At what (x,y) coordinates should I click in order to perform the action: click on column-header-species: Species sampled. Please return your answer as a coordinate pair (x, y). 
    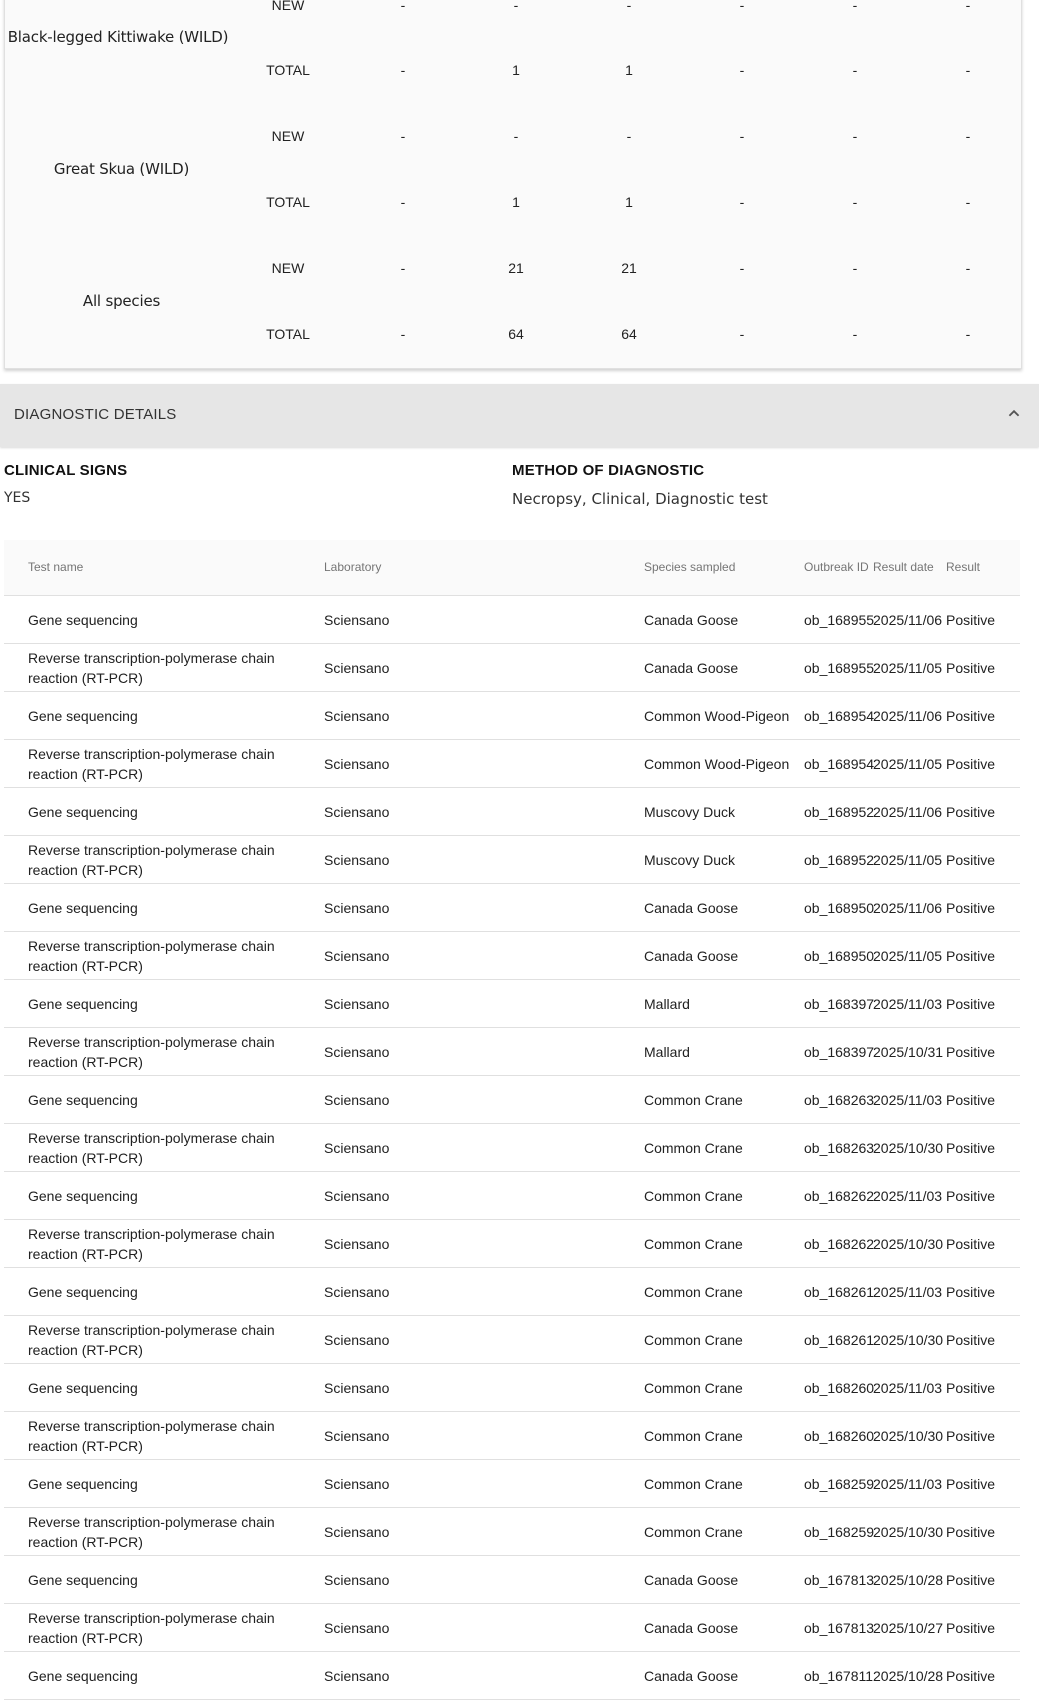
    Looking at the image, I should click on (689, 567).